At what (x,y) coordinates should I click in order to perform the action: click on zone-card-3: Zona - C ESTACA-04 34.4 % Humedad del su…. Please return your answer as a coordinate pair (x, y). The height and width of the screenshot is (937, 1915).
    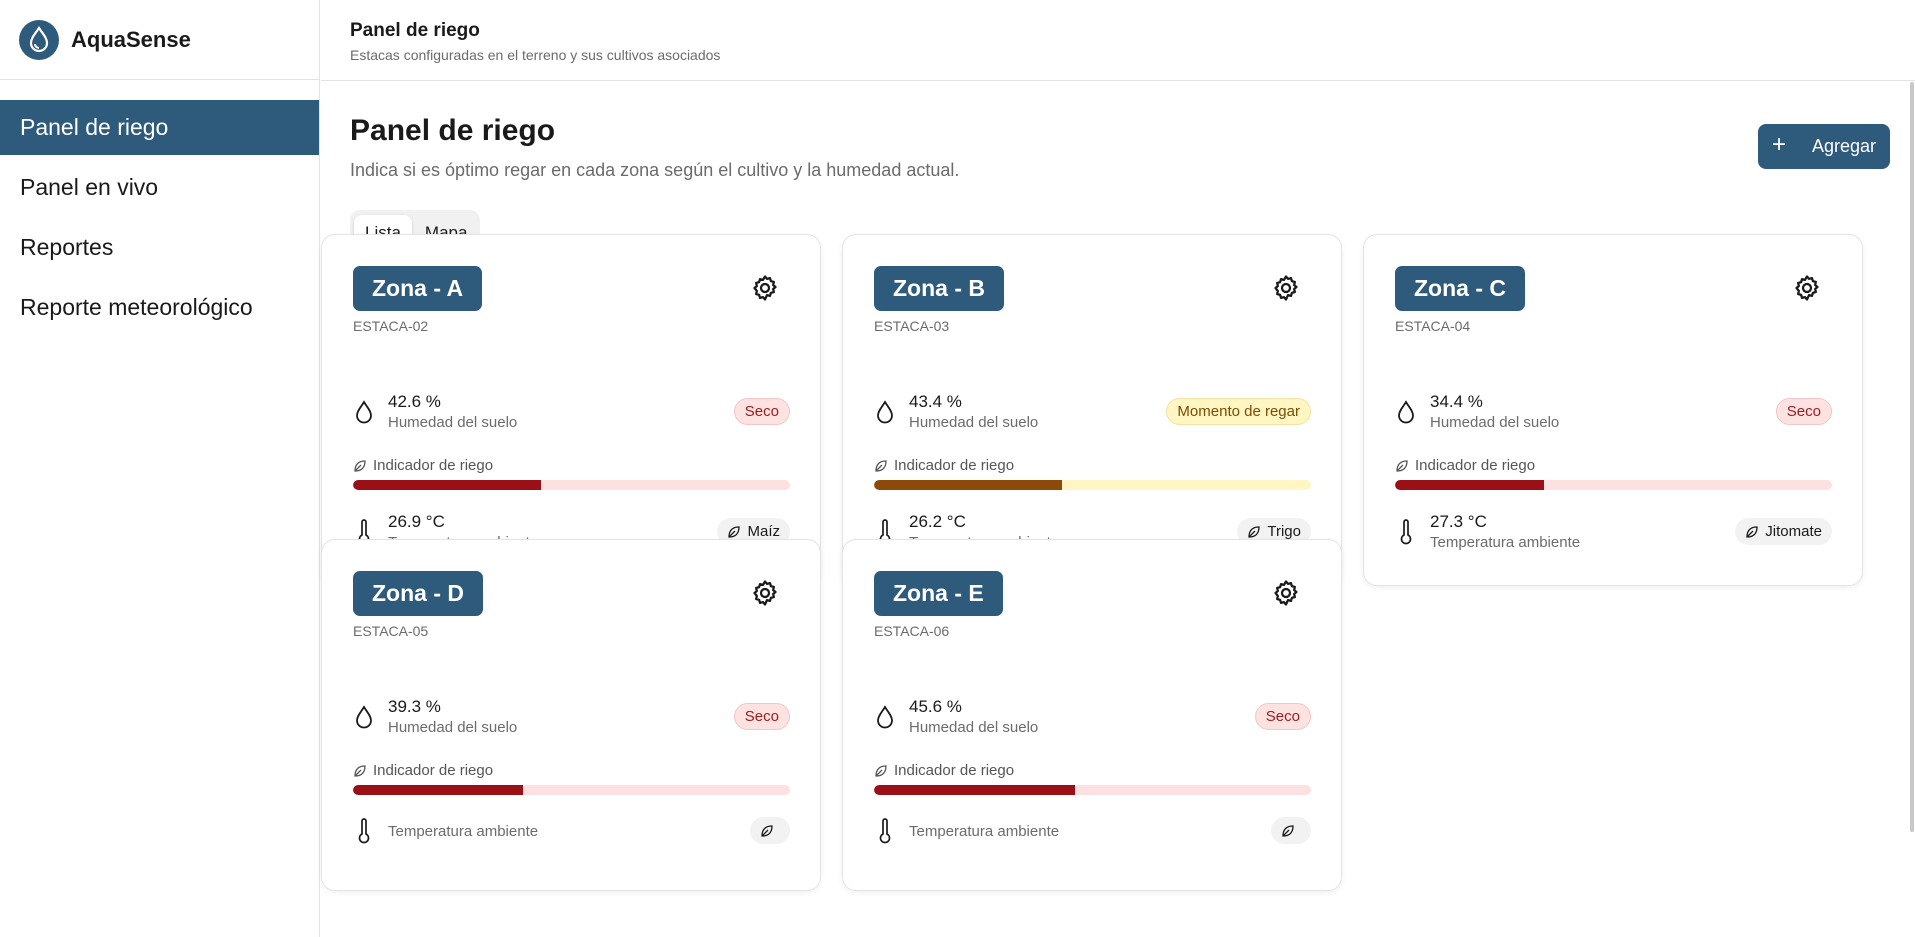
    Looking at the image, I should click on (1613, 410).